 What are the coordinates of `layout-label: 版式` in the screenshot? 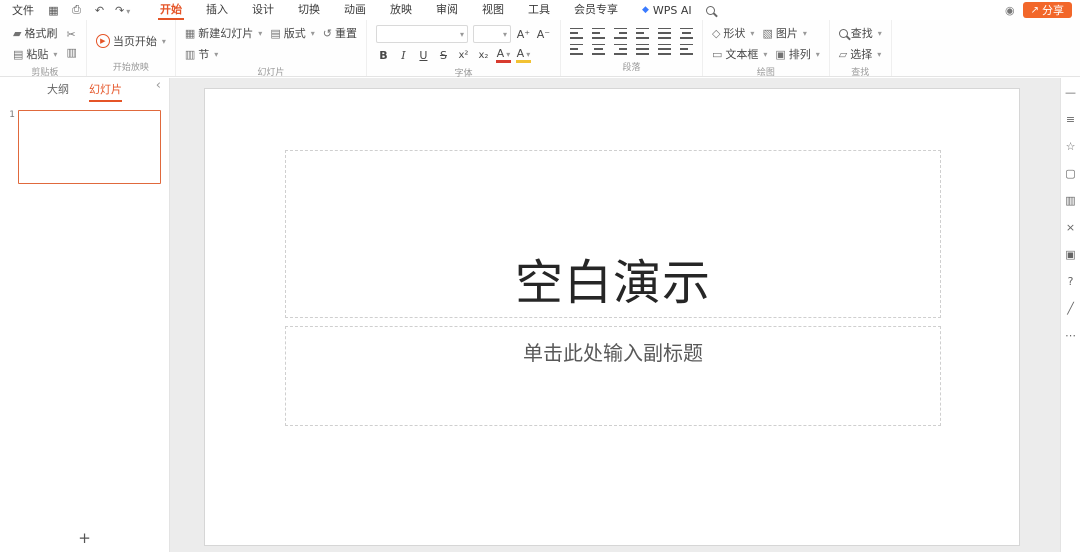 It's located at (294, 33).